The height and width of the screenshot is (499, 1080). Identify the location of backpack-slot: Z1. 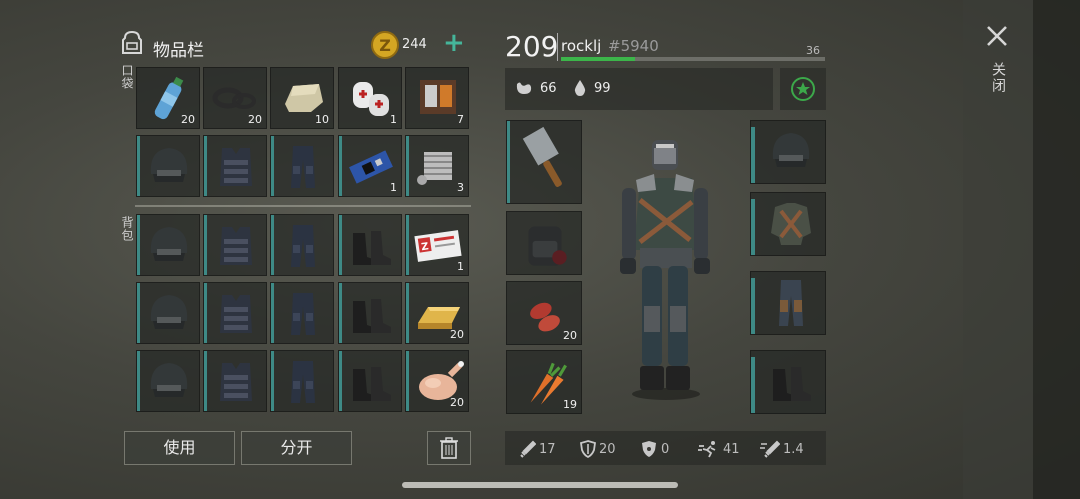
(437, 245).